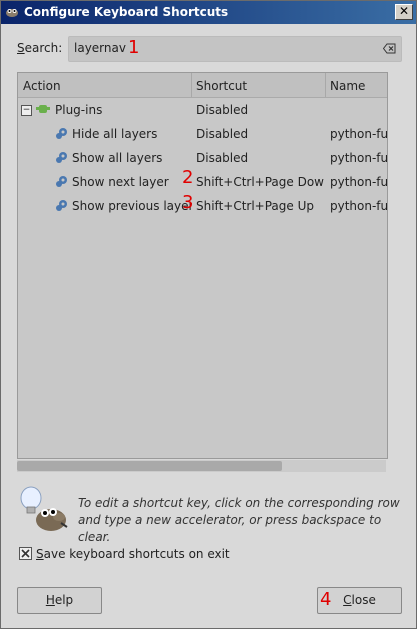 Image resolution: width=417 pixels, height=629 pixels. Describe the element at coordinates (221, 86) in the screenshot. I see `column-header-shortcut: Shortcut` at that location.